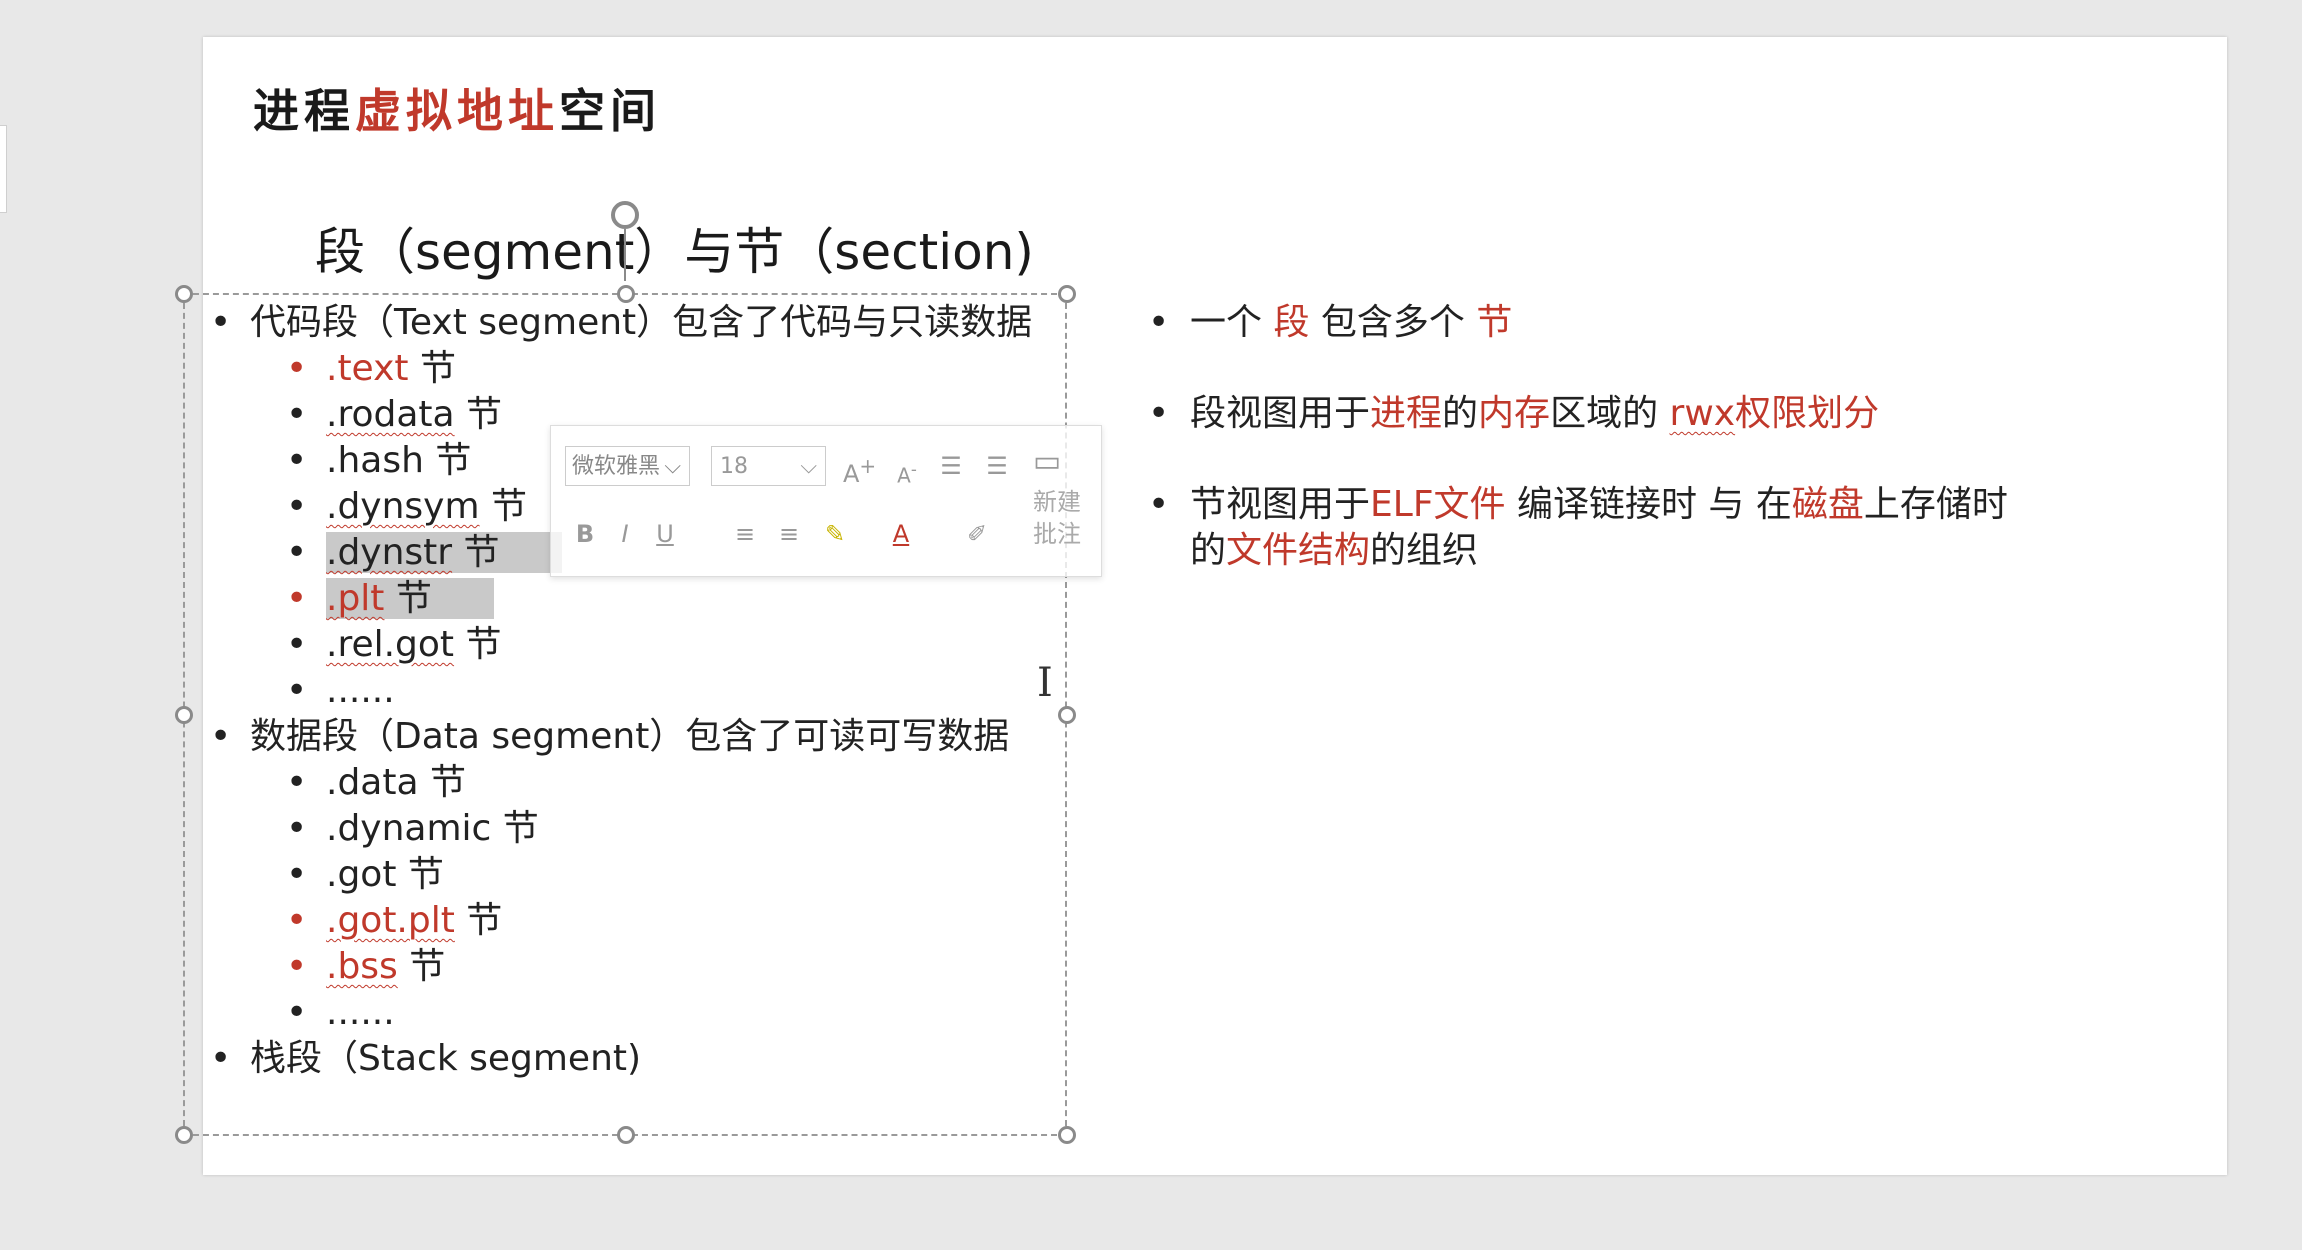 This screenshot has width=2302, height=1250. Describe the element at coordinates (184, 294) in the screenshot. I see `resize-handle-top-left` at that location.